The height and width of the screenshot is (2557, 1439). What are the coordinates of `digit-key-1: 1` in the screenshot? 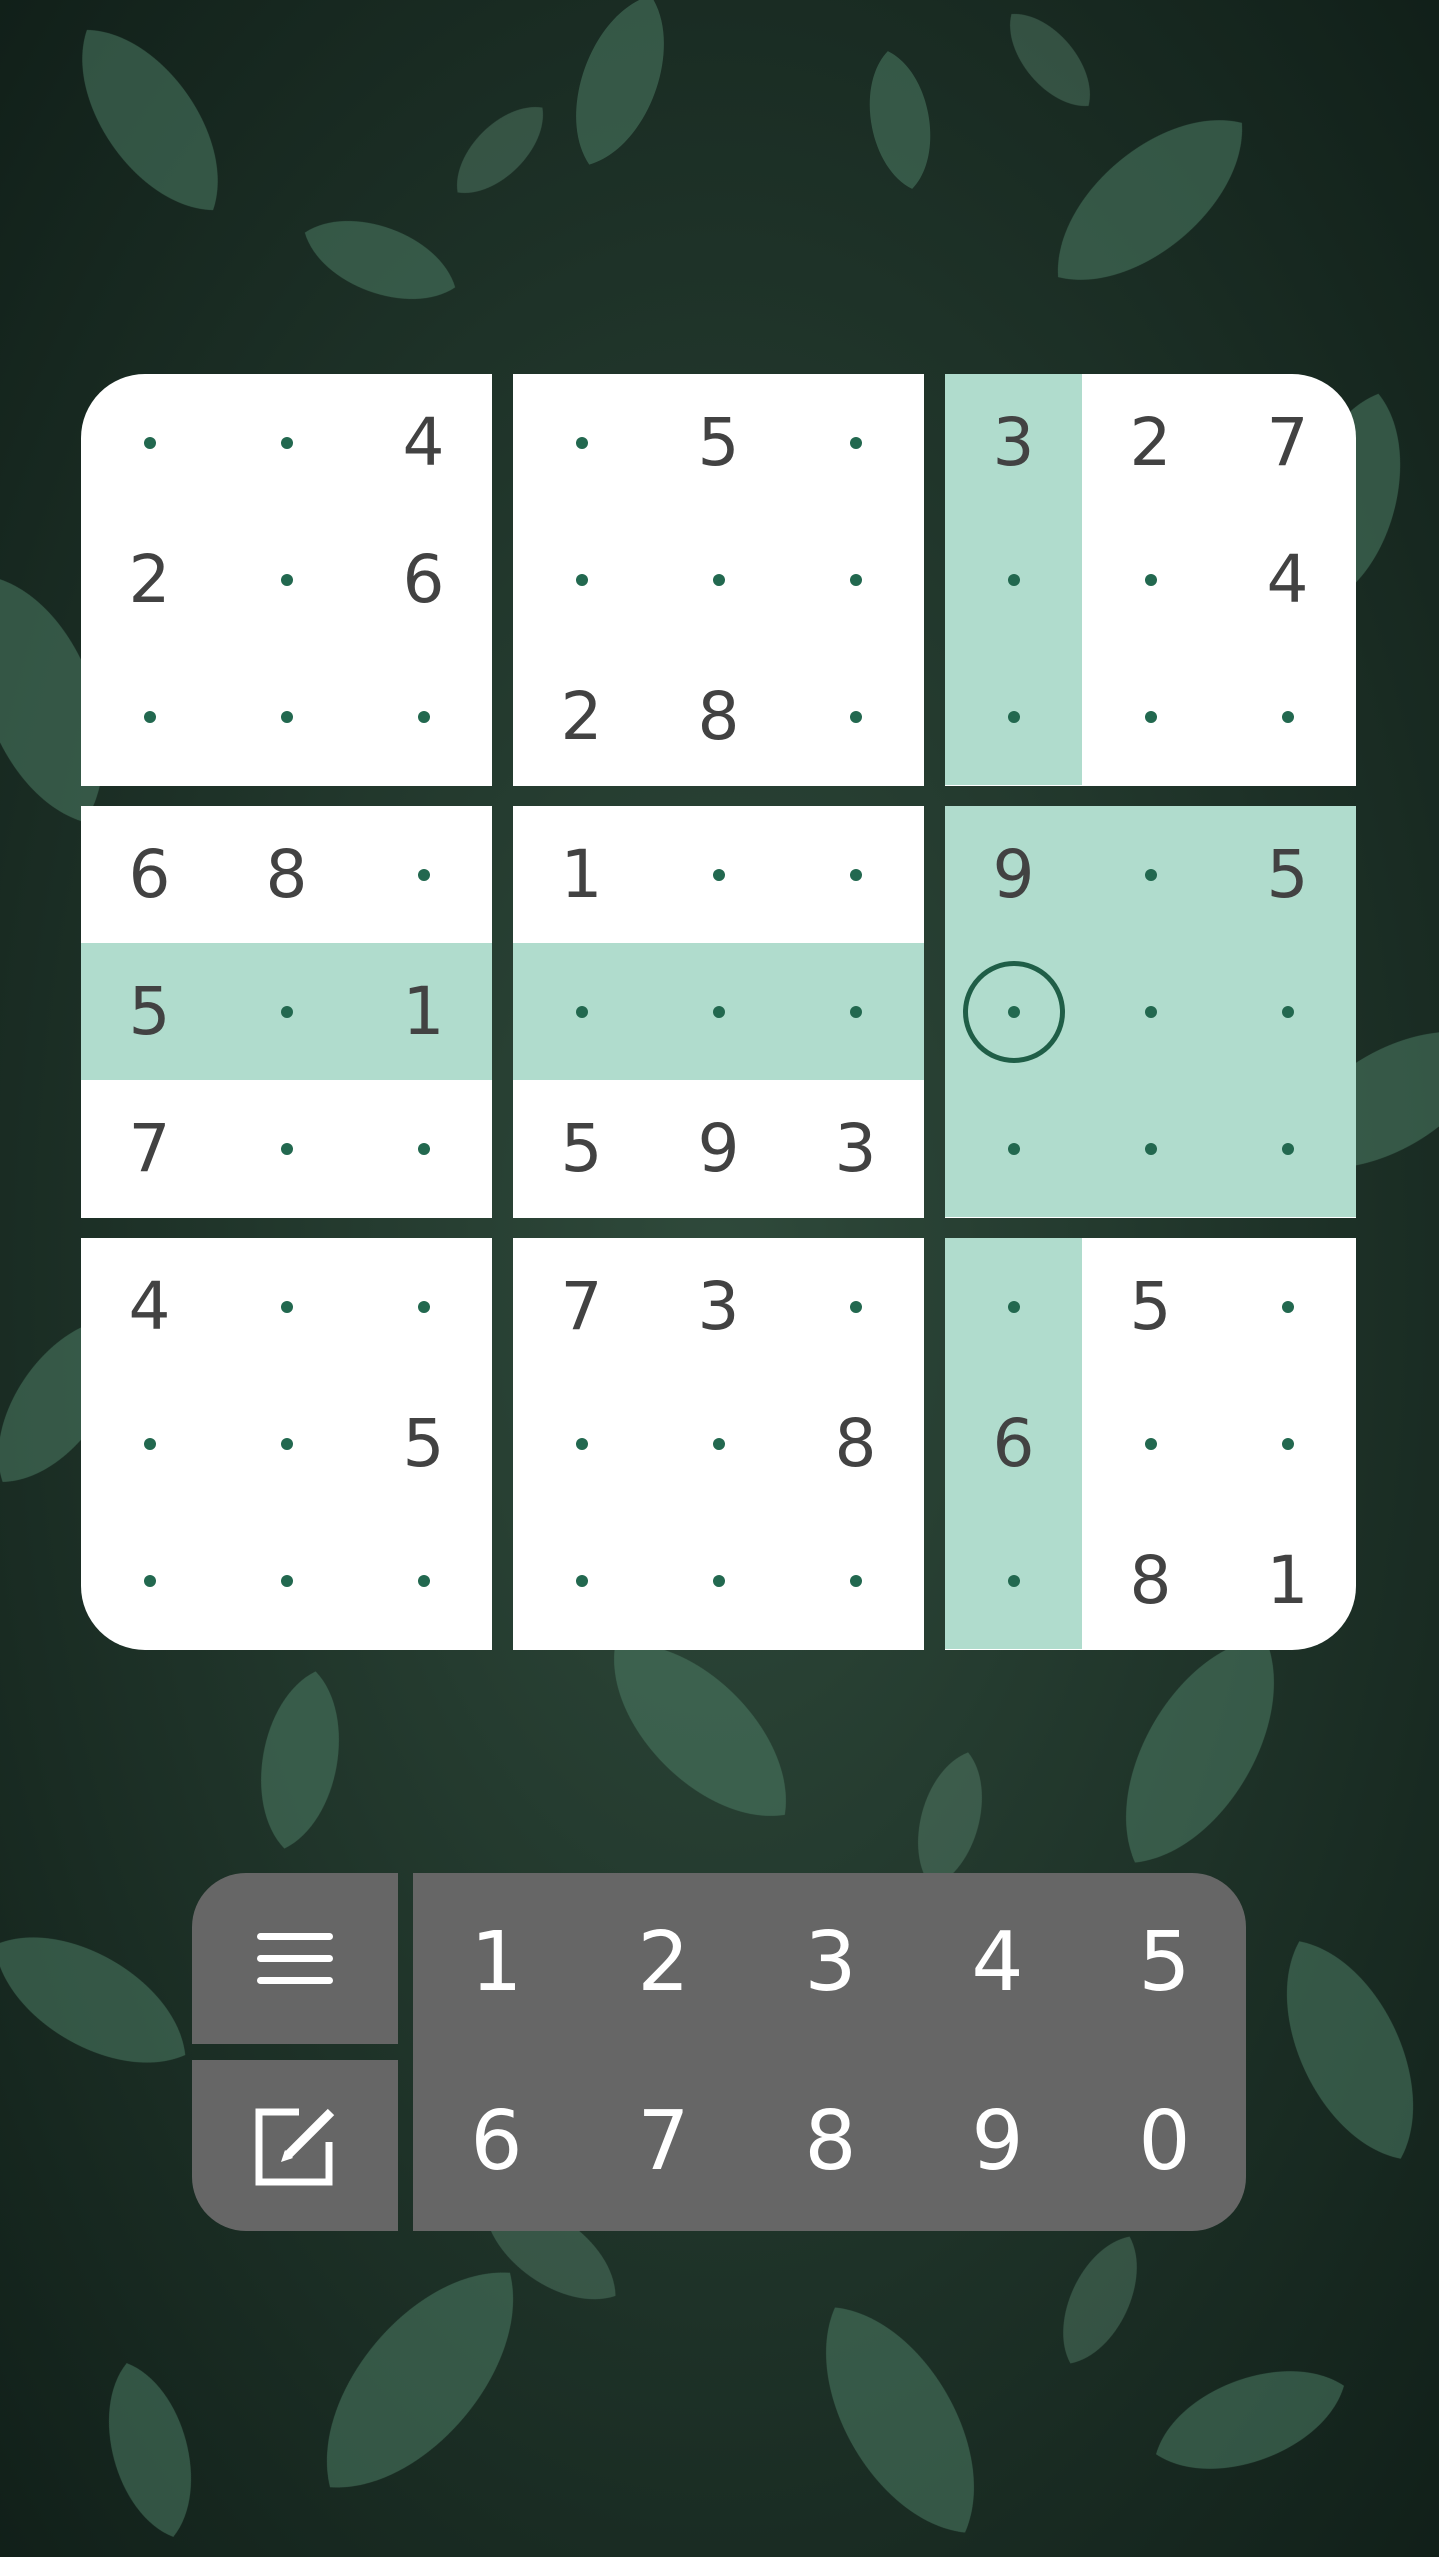 It's located at (496, 1962).